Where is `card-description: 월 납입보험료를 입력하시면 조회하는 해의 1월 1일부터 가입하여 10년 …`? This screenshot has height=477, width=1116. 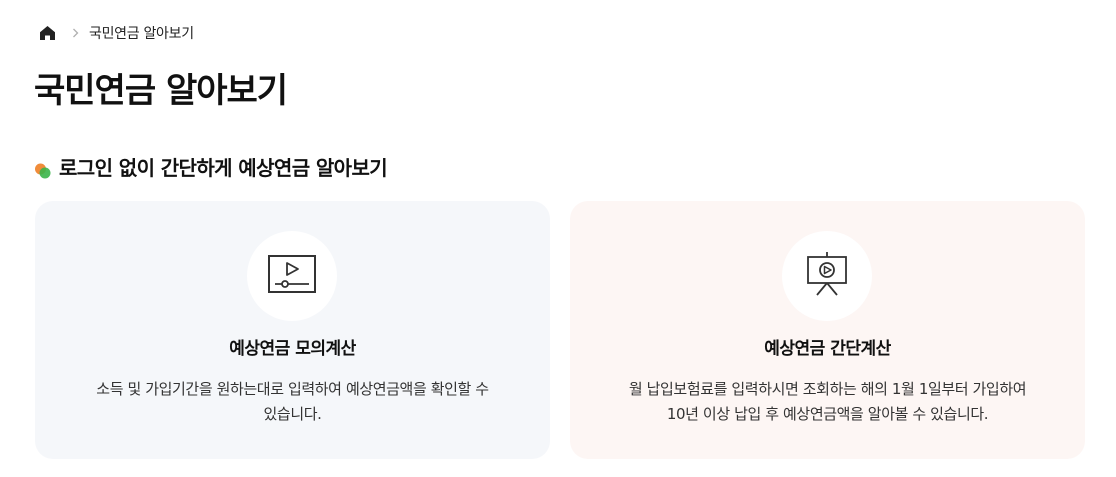 card-description: 월 납입보험료를 입력하시면 조회하는 해의 1월 1일부터 가입하여 10년 … is located at coordinates (827, 402).